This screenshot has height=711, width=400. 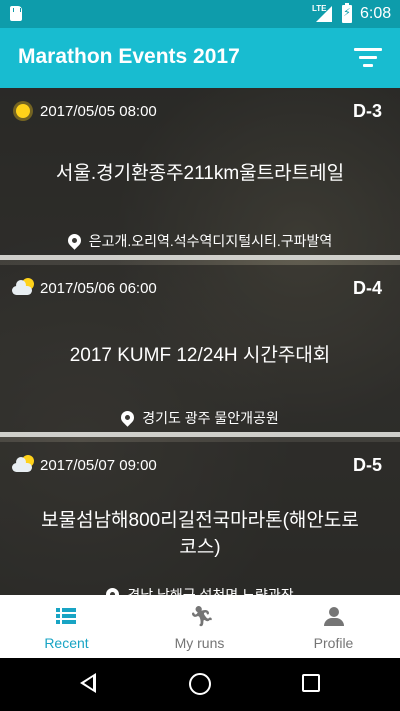 I want to click on event-location: 경남 남해군 설천면 노량관장, so click(x=200, y=590).